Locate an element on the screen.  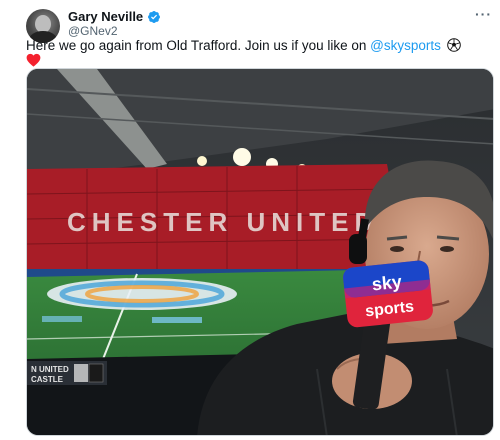
red-heart-icon is located at coordinates (33, 60).